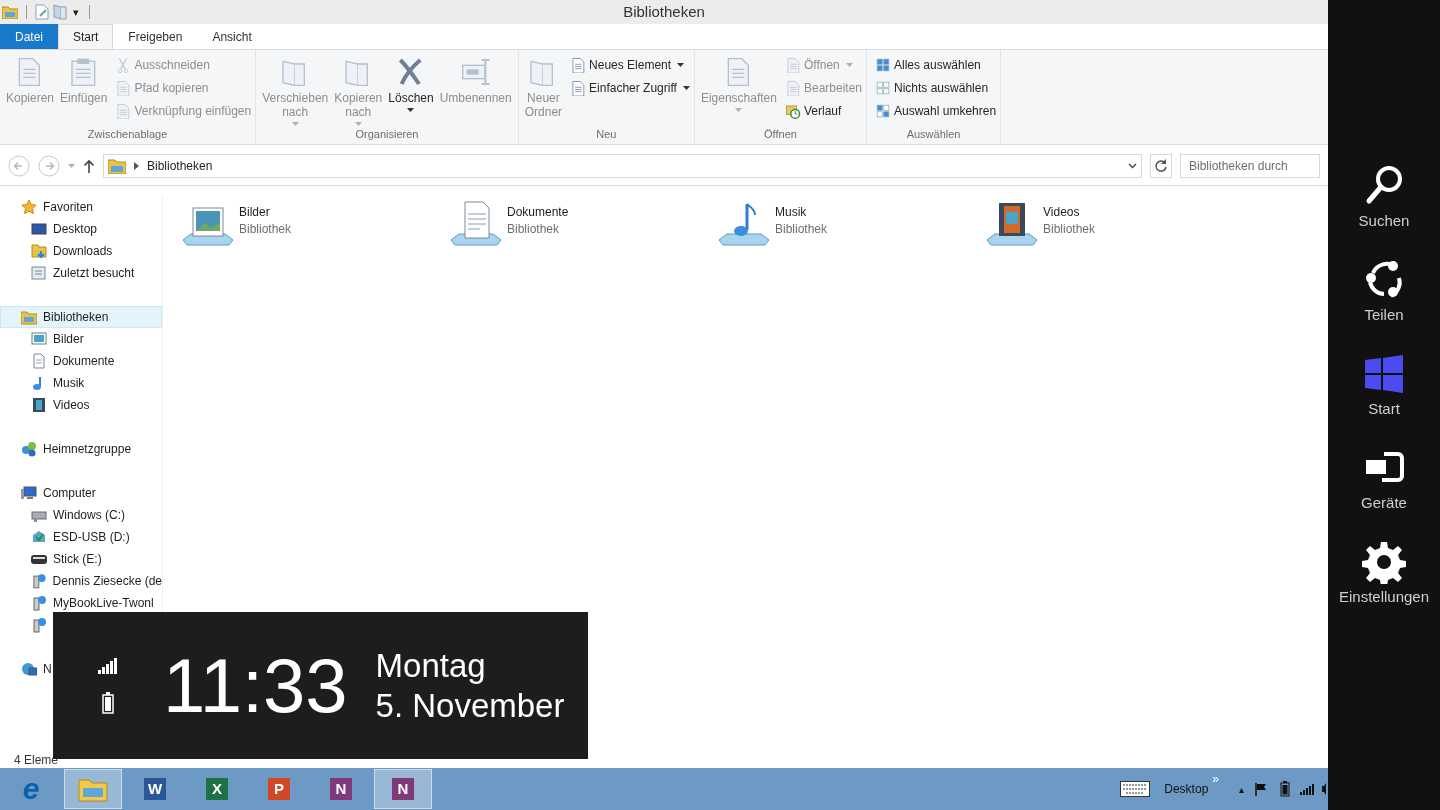 This screenshot has width=1440, height=810. I want to click on history-icon, so click(792, 111).